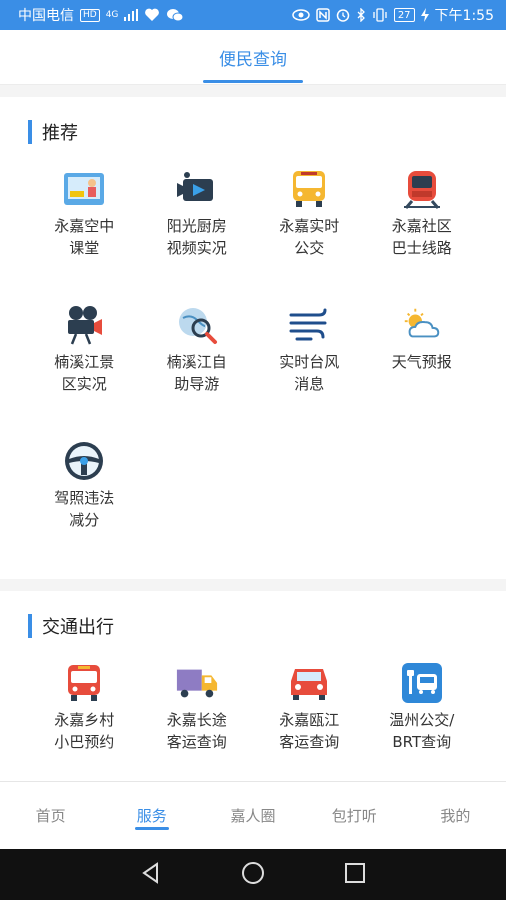 This screenshot has width=506, height=900. Describe the element at coordinates (301, 15) in the screenshot. I see `eye-icon` at that location.